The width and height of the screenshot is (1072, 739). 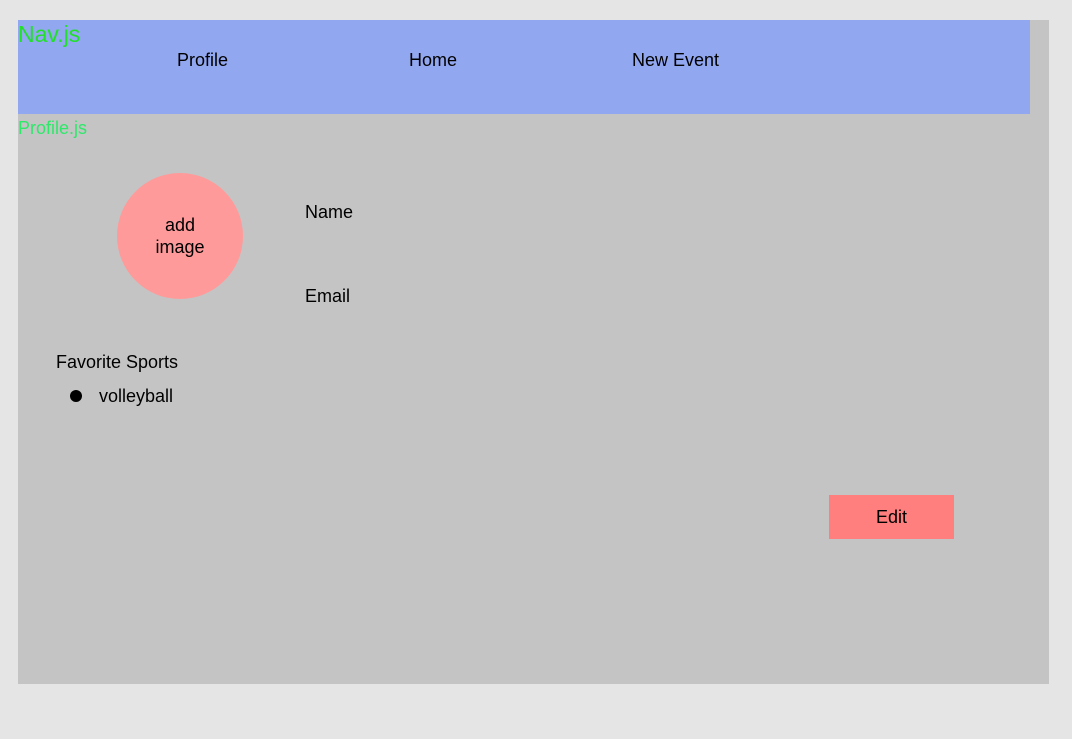 What do you see at coordinates (433, 60) in the screenshot?
I see `nav-link-home: Home` at bounding box center [433, 60].